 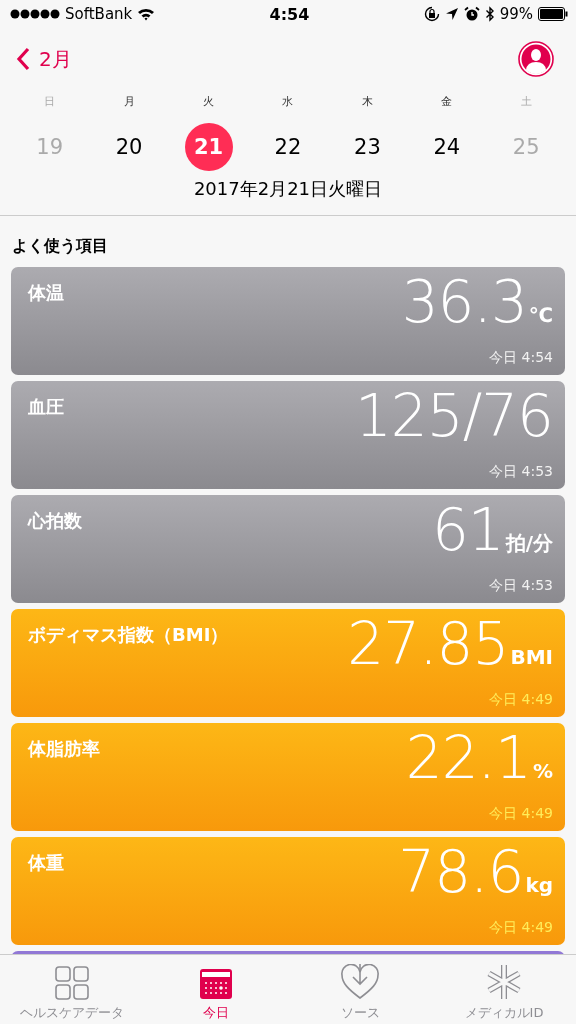 I want to click on day-number: 24, so click(x=446, y=147).